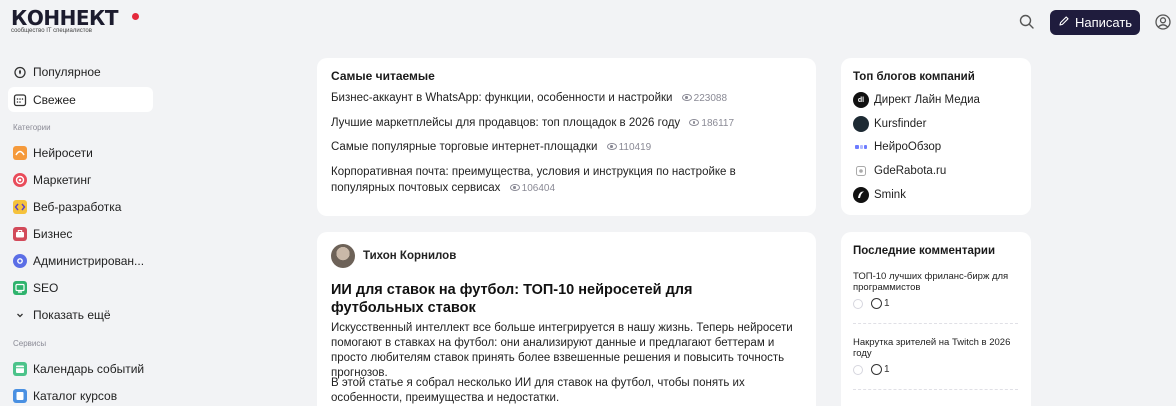  Describe the element at coordinates (20, 287) in the screenshot. I see `seo-icon` at that location.